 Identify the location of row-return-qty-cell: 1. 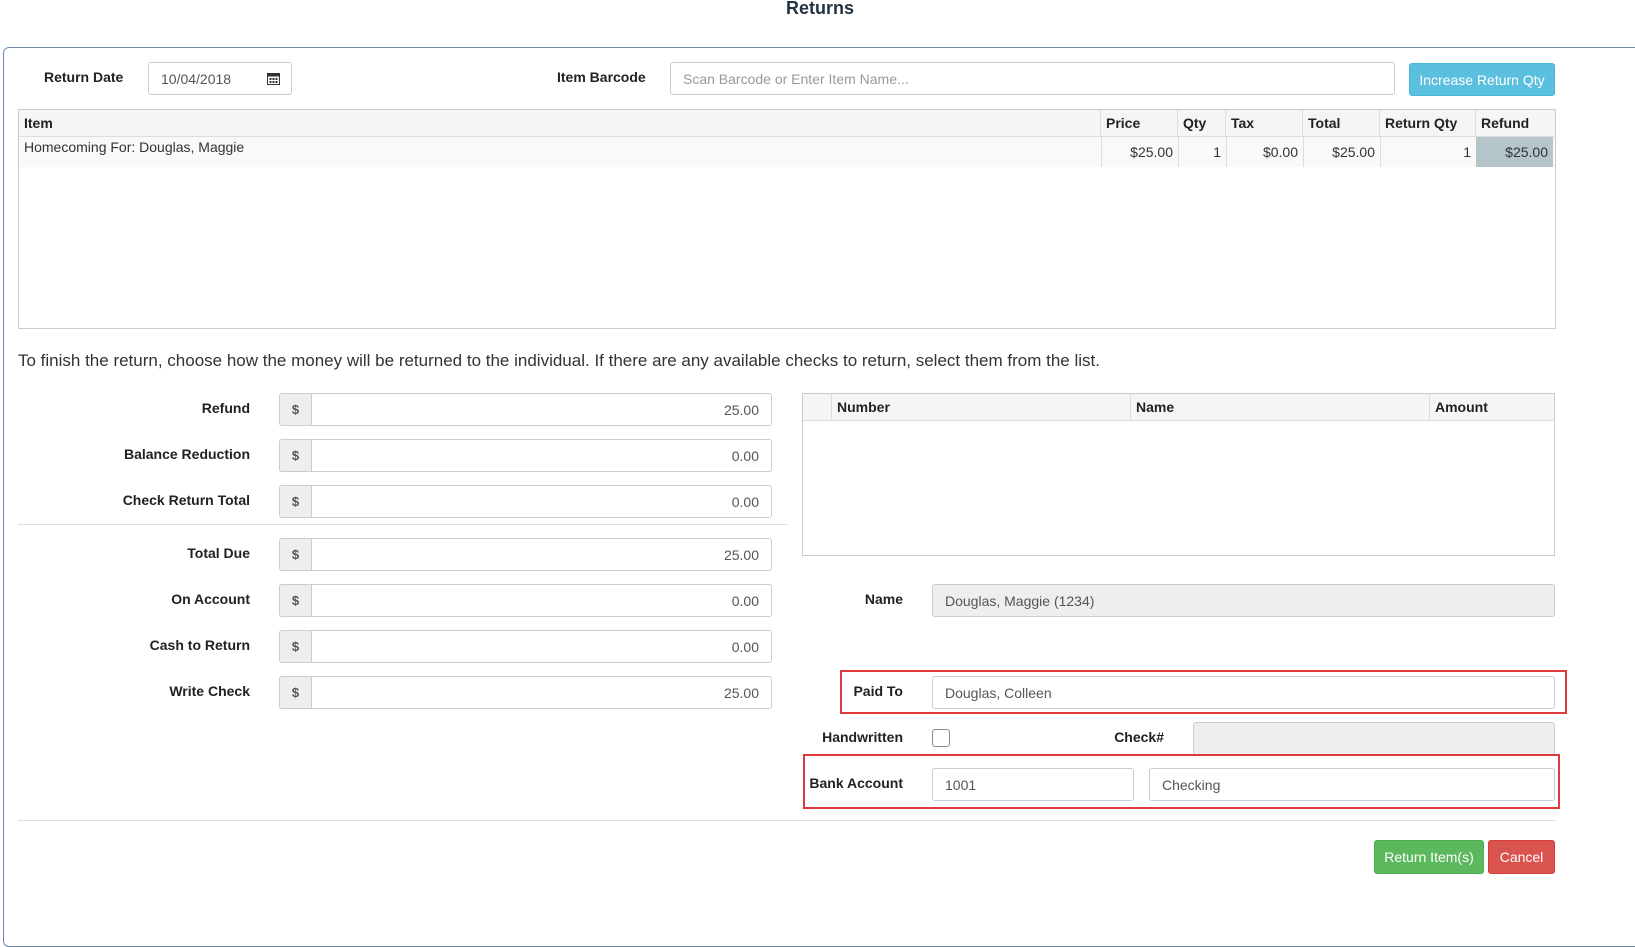
(1428, 152).